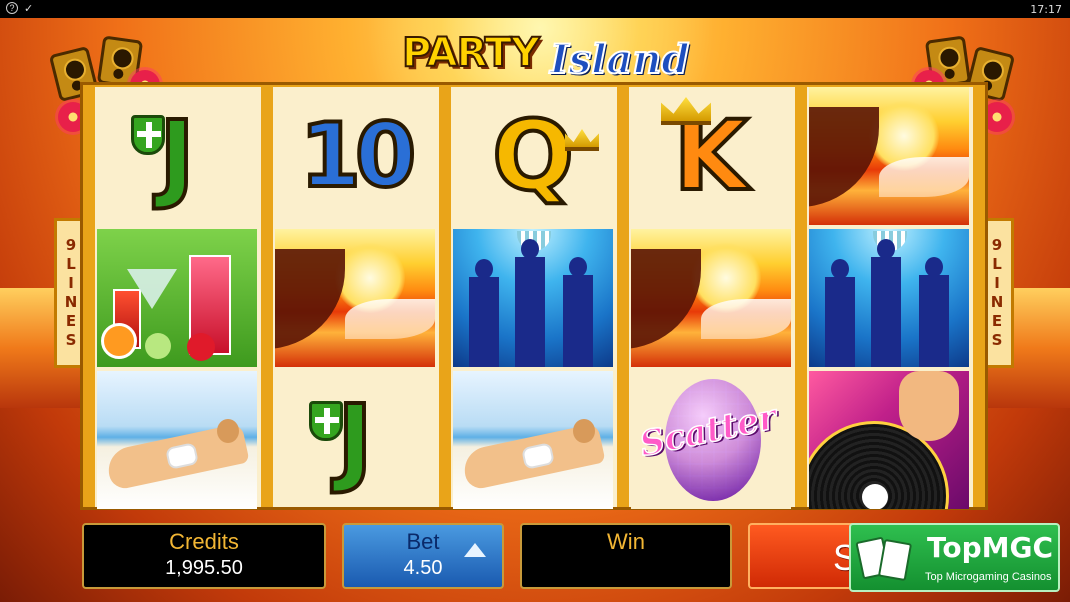 The width and height of the screenshot is (1070, 602). I want to click on topmgc-badge: TopMGC Top Microgaming Casinos, so click(954, 557).